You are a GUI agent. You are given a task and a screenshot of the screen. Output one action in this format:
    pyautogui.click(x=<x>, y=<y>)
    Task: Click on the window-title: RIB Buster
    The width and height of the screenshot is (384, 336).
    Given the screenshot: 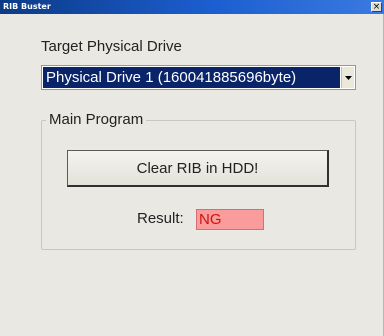 What is the action you would take?
    pyautogui.click(x=27, y=6)
    